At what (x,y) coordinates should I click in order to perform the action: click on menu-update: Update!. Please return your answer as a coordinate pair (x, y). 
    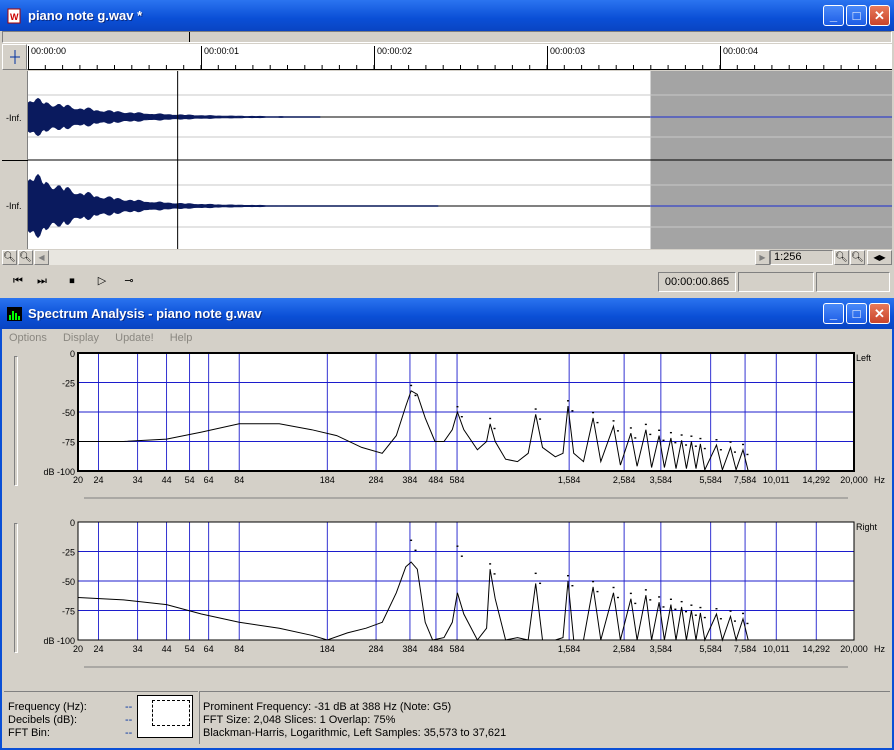
    Looking at the image, I should click on (134, 338).